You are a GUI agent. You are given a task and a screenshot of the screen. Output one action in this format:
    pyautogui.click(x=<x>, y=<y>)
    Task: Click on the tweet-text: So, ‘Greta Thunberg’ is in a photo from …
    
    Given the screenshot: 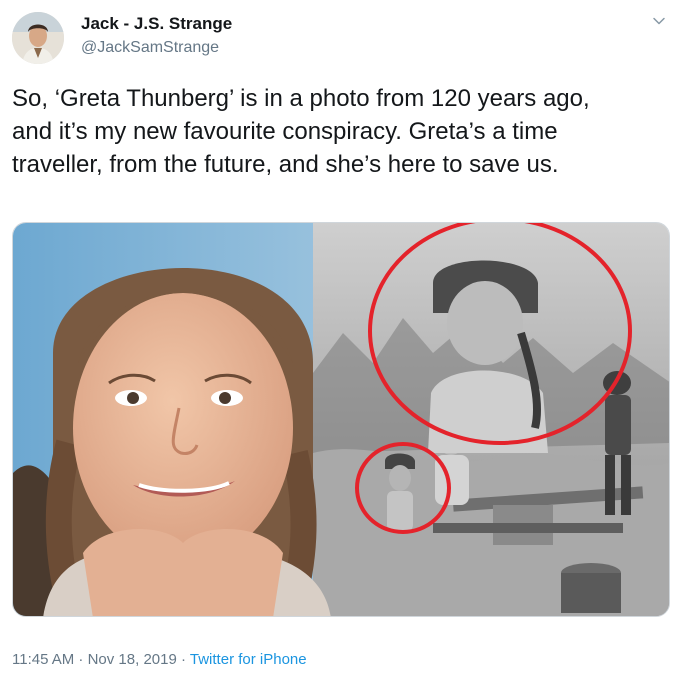 What is the action you would take?
    pyautogui.click(x=301, y=131)
    